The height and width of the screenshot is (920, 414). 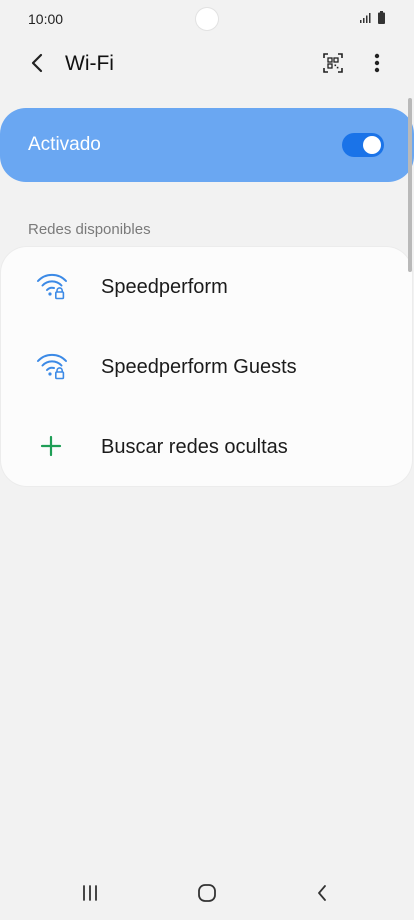 What do you see at coordinates (51, 446) in the screenshot?
I see `plus-icon` at bounding box center [51, 446].